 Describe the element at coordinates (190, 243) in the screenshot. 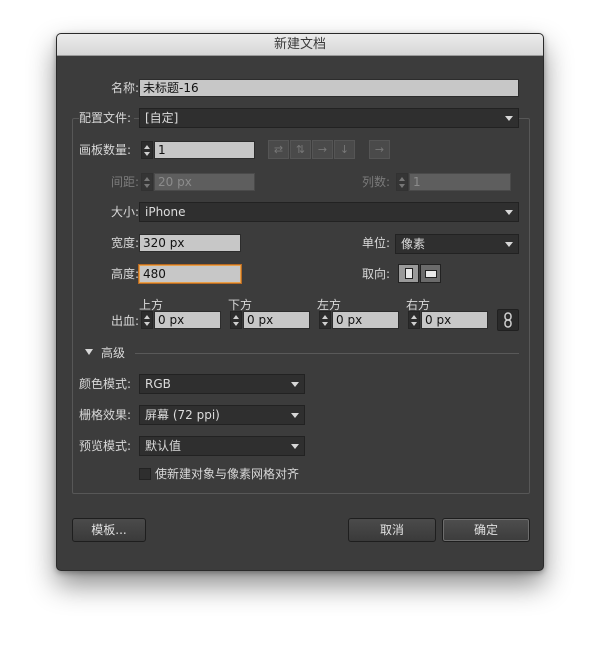

I see `width-input: 320 px` at that location.